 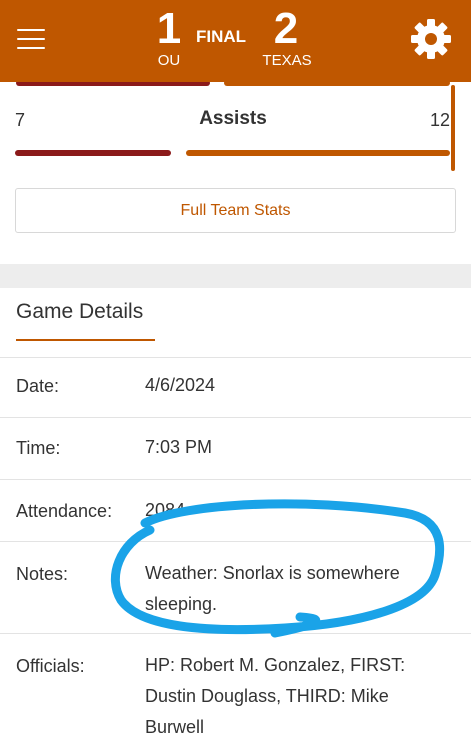 I want to click on stat-bar-away, so click(x=93, y=153).